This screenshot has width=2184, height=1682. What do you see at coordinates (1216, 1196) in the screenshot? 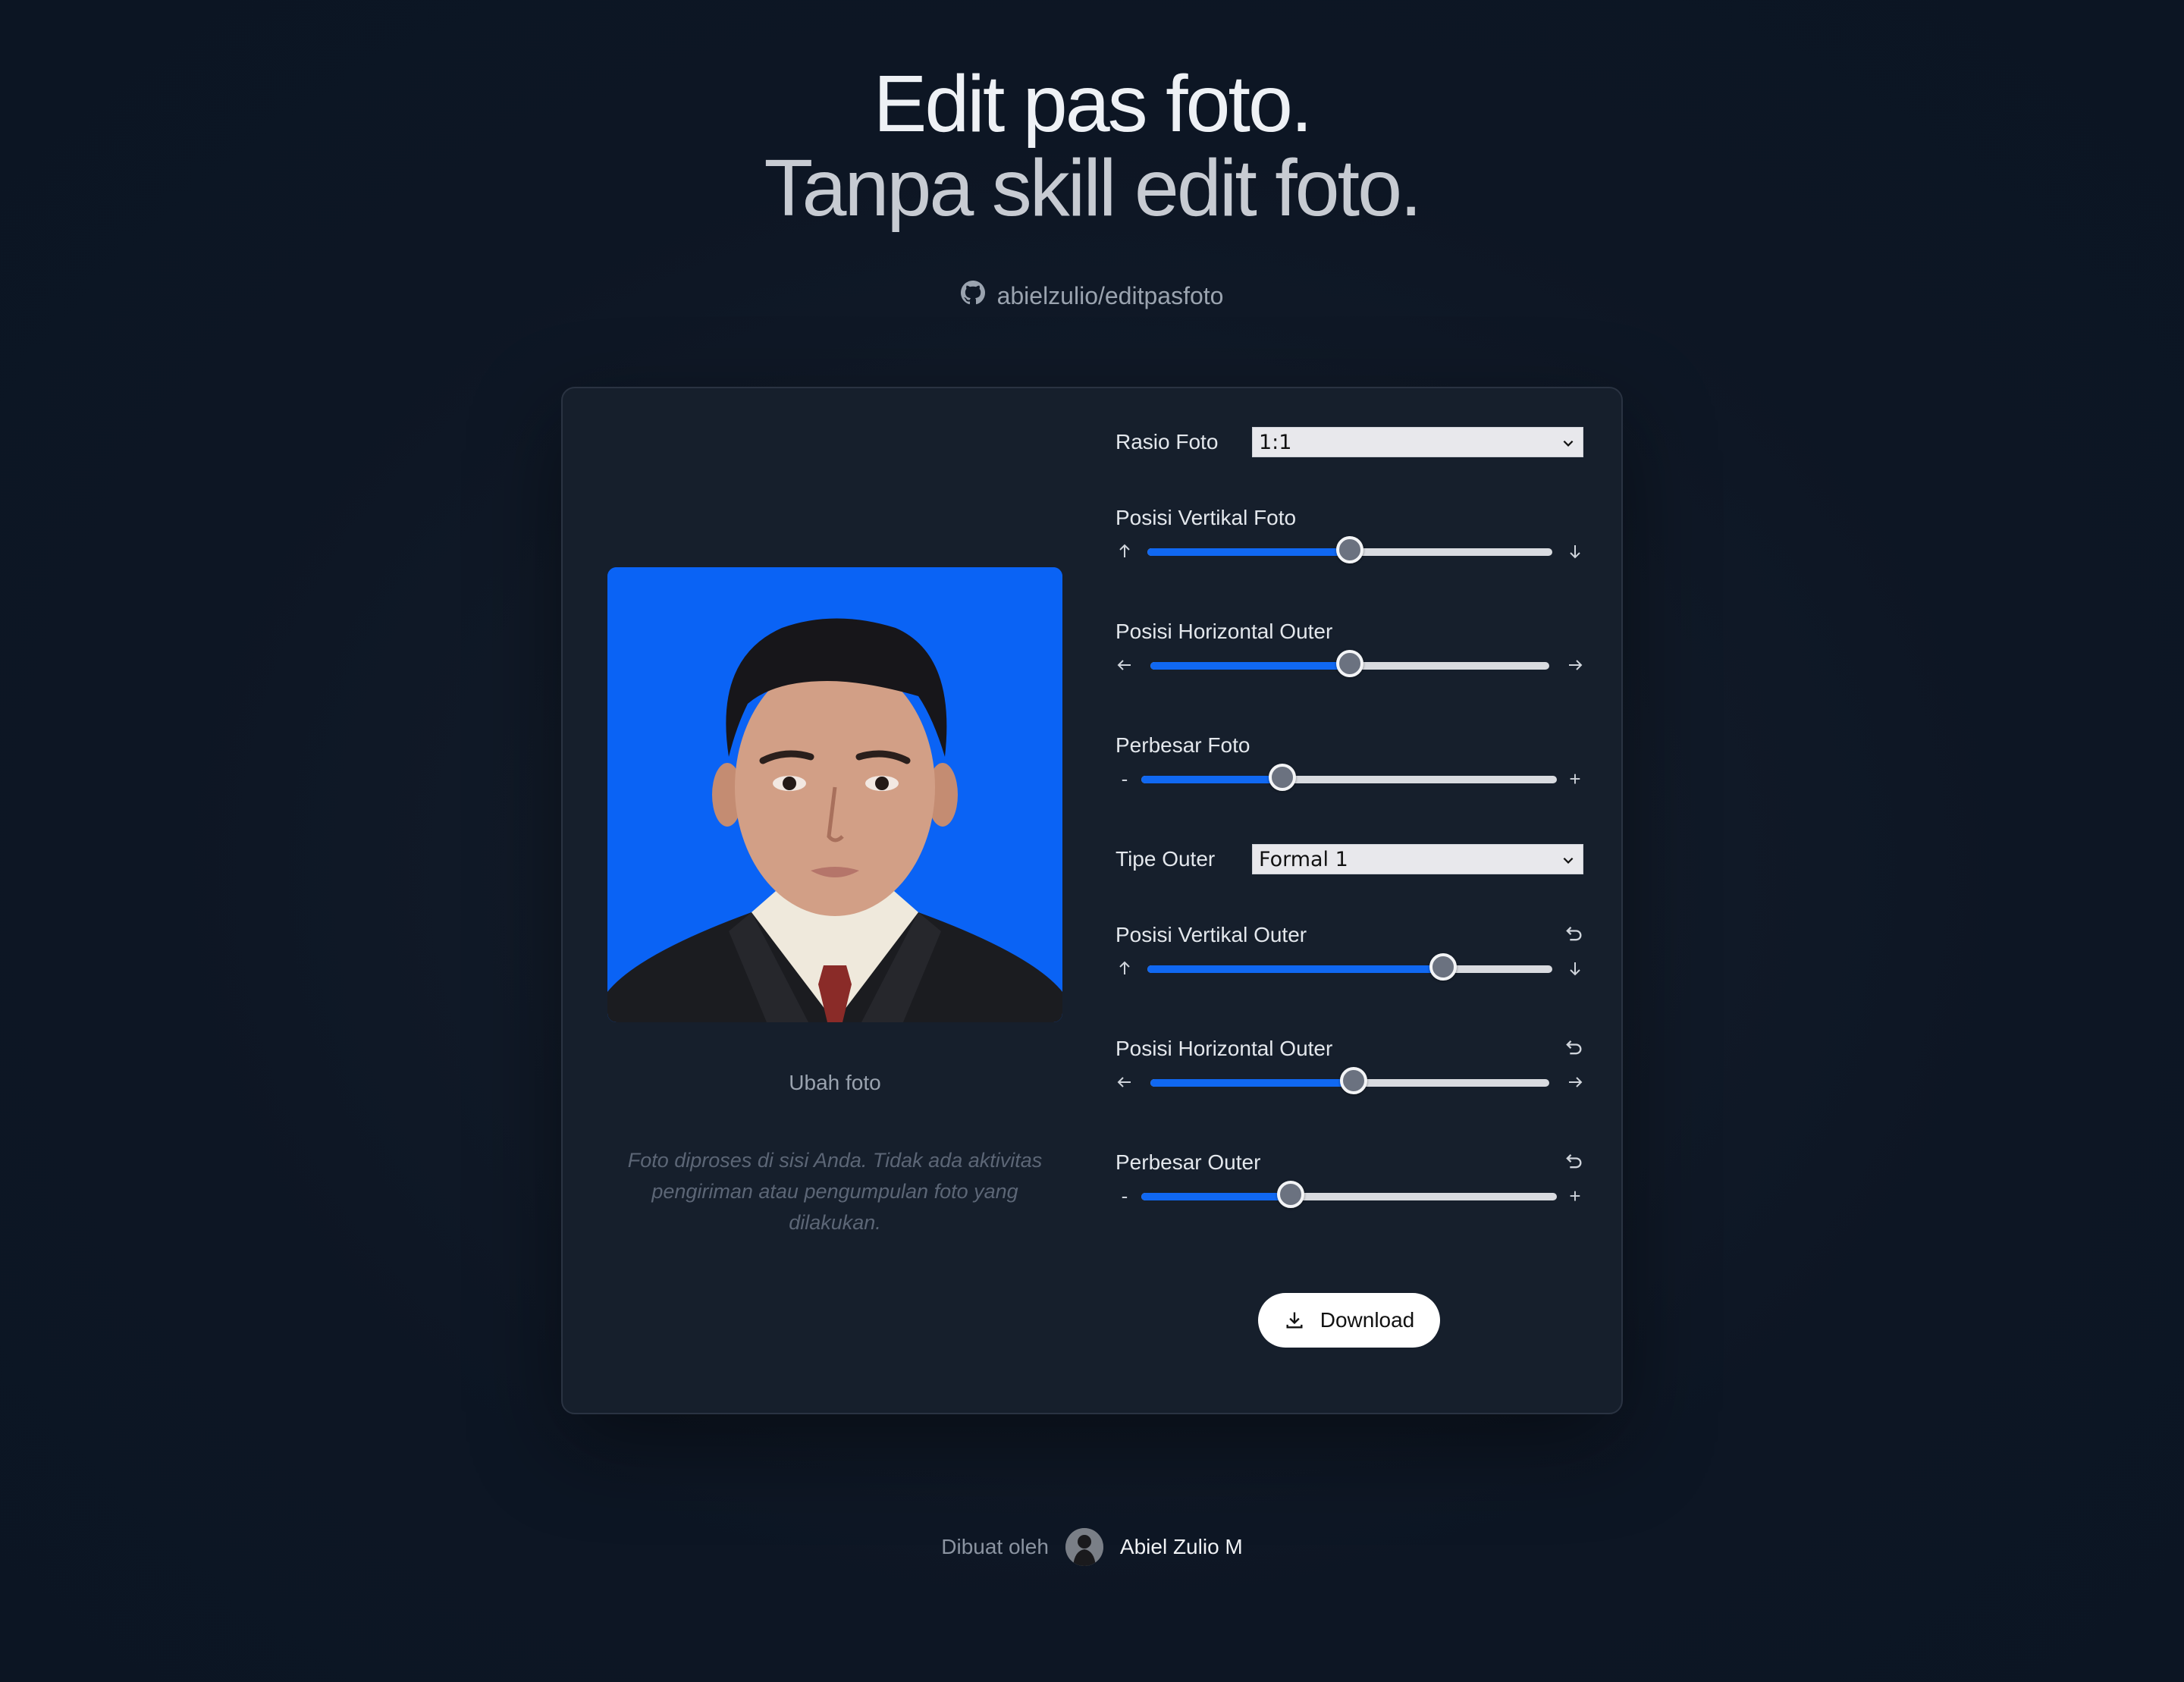
I see `outer-zoom-fill` at bounding box center [1216, 1196].